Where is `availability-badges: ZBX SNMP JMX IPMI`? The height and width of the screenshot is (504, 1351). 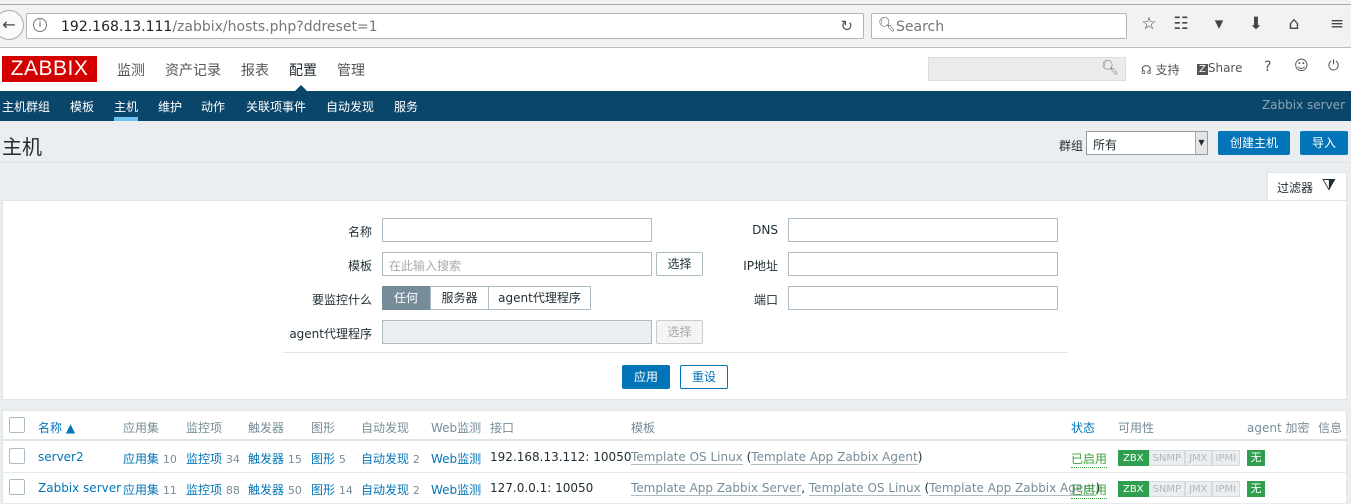 availability-badges: ZBX SNMP JMX IPMI is located at coordinates (1179, 458).